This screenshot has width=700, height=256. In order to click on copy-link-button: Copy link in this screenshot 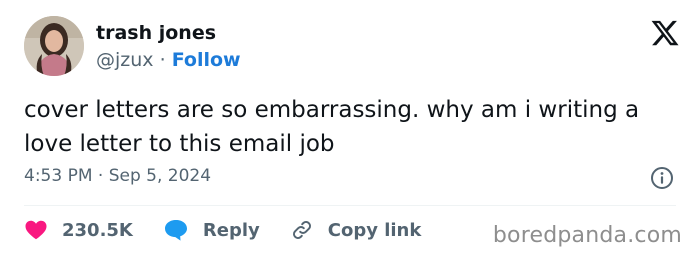, I will do `click(356, 230)`.